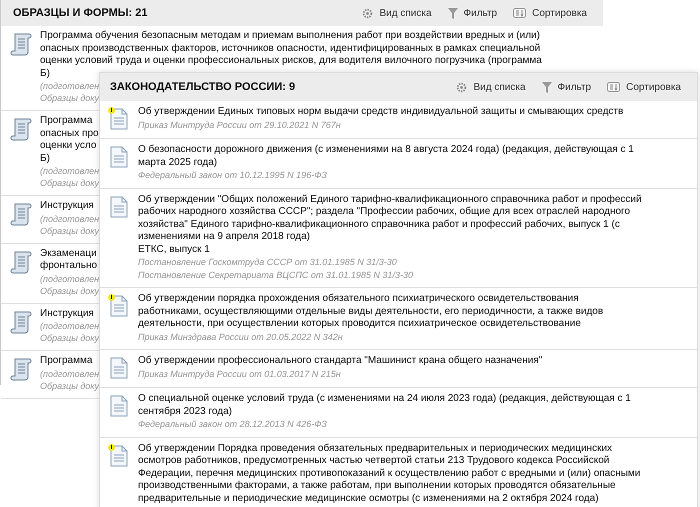 The width and height of the screenshot is (700, 507). Describe the element at coordinates (240, 374) in the screenshot. I see `document-source: Приказ Минтруда России от 01.03.2017 N 215н` at that location.